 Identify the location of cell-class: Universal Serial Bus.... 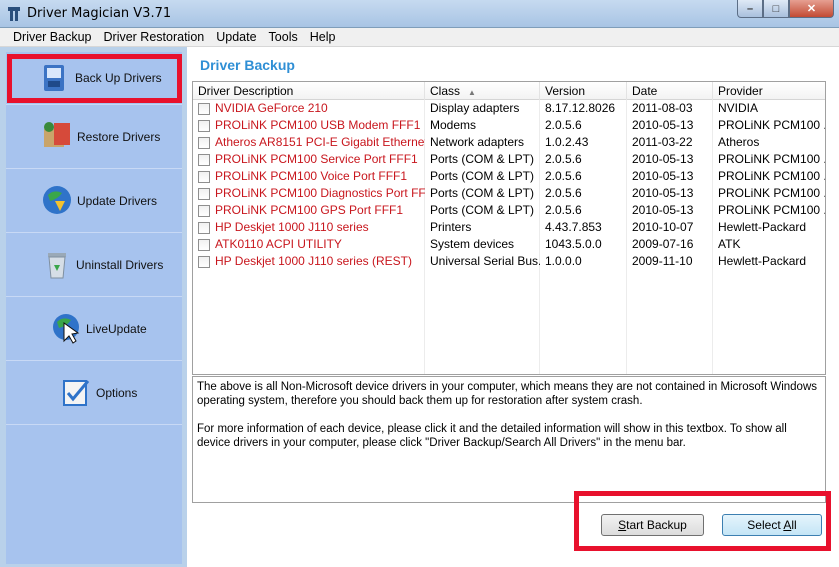
(485, 261).